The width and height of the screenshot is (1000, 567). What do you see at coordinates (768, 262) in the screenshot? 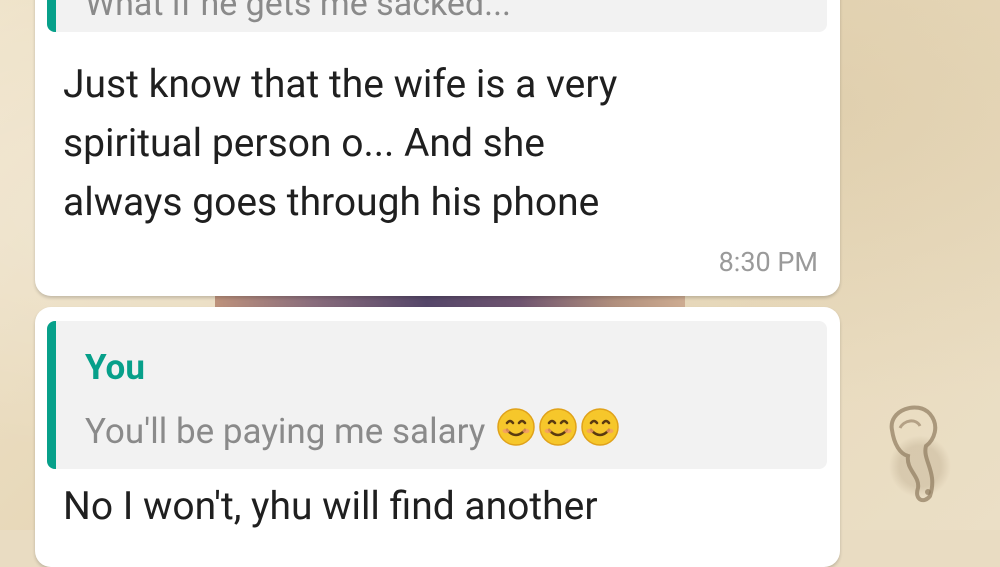
I see `message-timestamp: 8:30 PM` at bounding box center [768, 262].